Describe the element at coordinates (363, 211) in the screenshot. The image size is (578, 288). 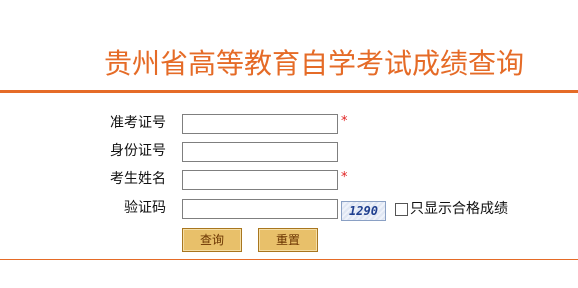
I see `captcha-image: 1290` at that location.